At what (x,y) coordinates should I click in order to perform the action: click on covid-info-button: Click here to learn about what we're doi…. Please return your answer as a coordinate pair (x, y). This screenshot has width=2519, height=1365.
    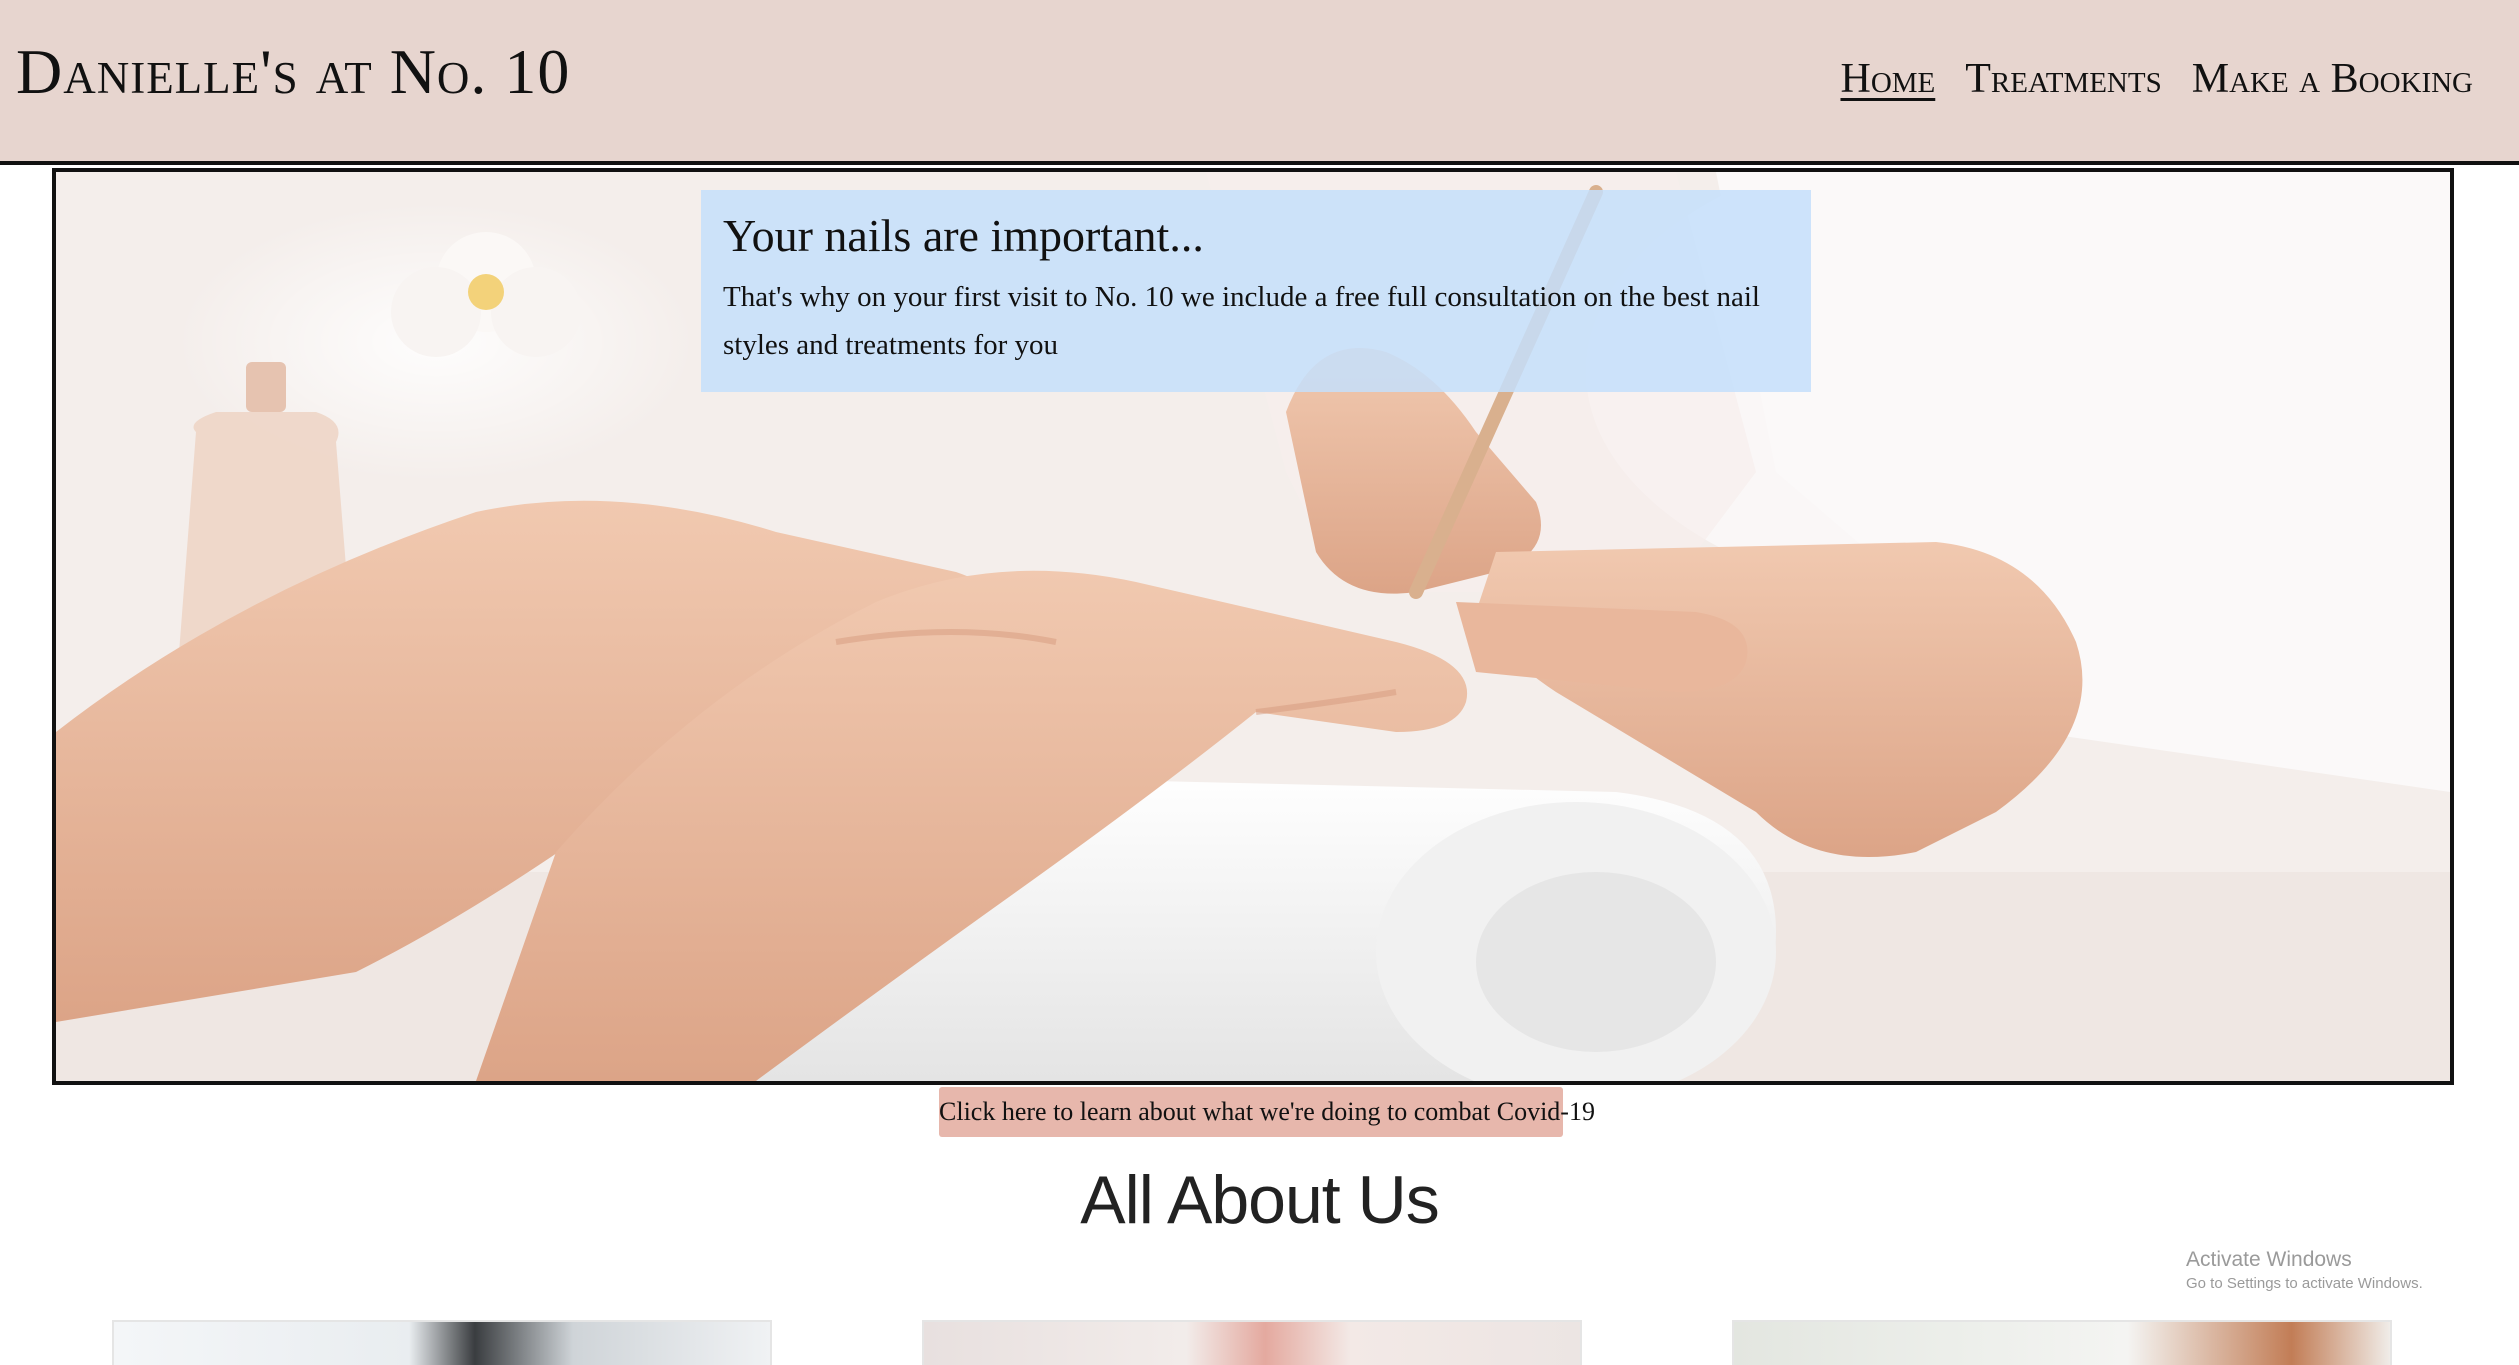
    Looking at the image, I should click on (1267, 1112).